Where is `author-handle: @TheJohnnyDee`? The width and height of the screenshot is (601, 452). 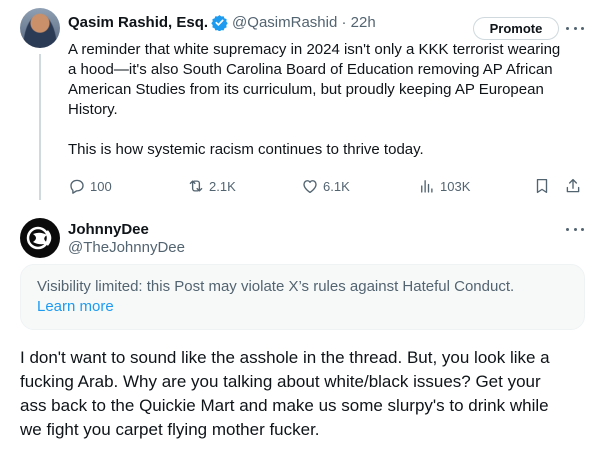 author-handle: @TheJohnnyDee is located at coordinates (126, 247).